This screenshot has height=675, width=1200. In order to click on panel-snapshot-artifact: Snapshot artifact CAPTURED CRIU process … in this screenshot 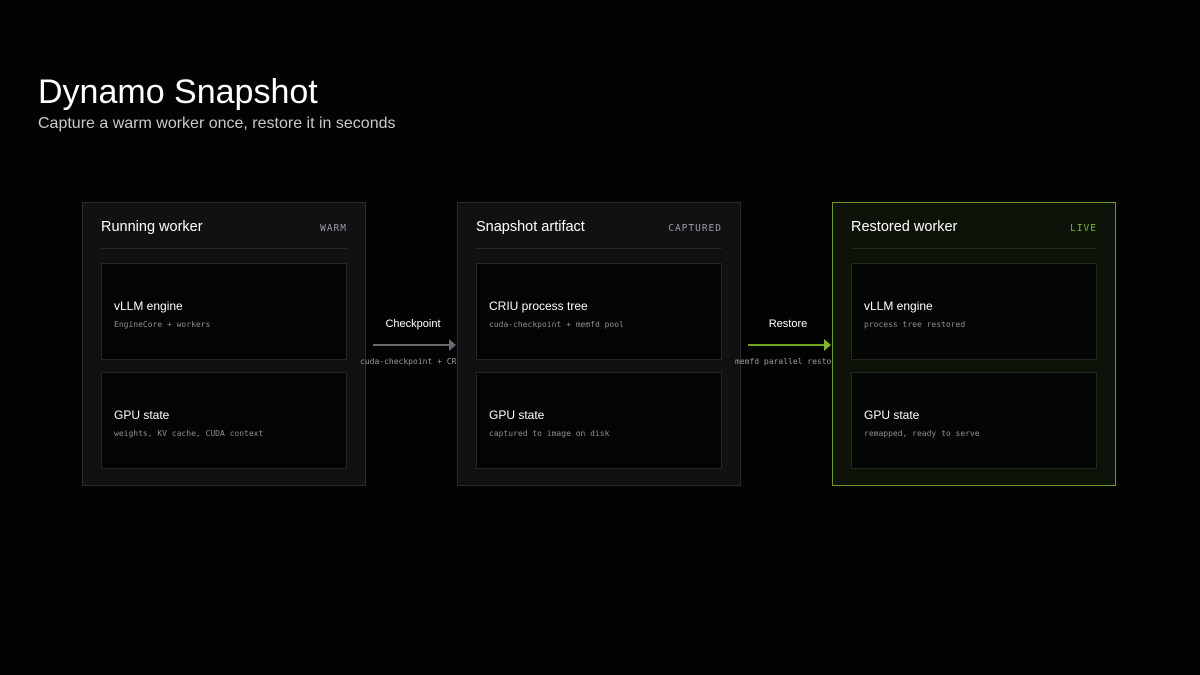, I will do `click(599, 344)`.